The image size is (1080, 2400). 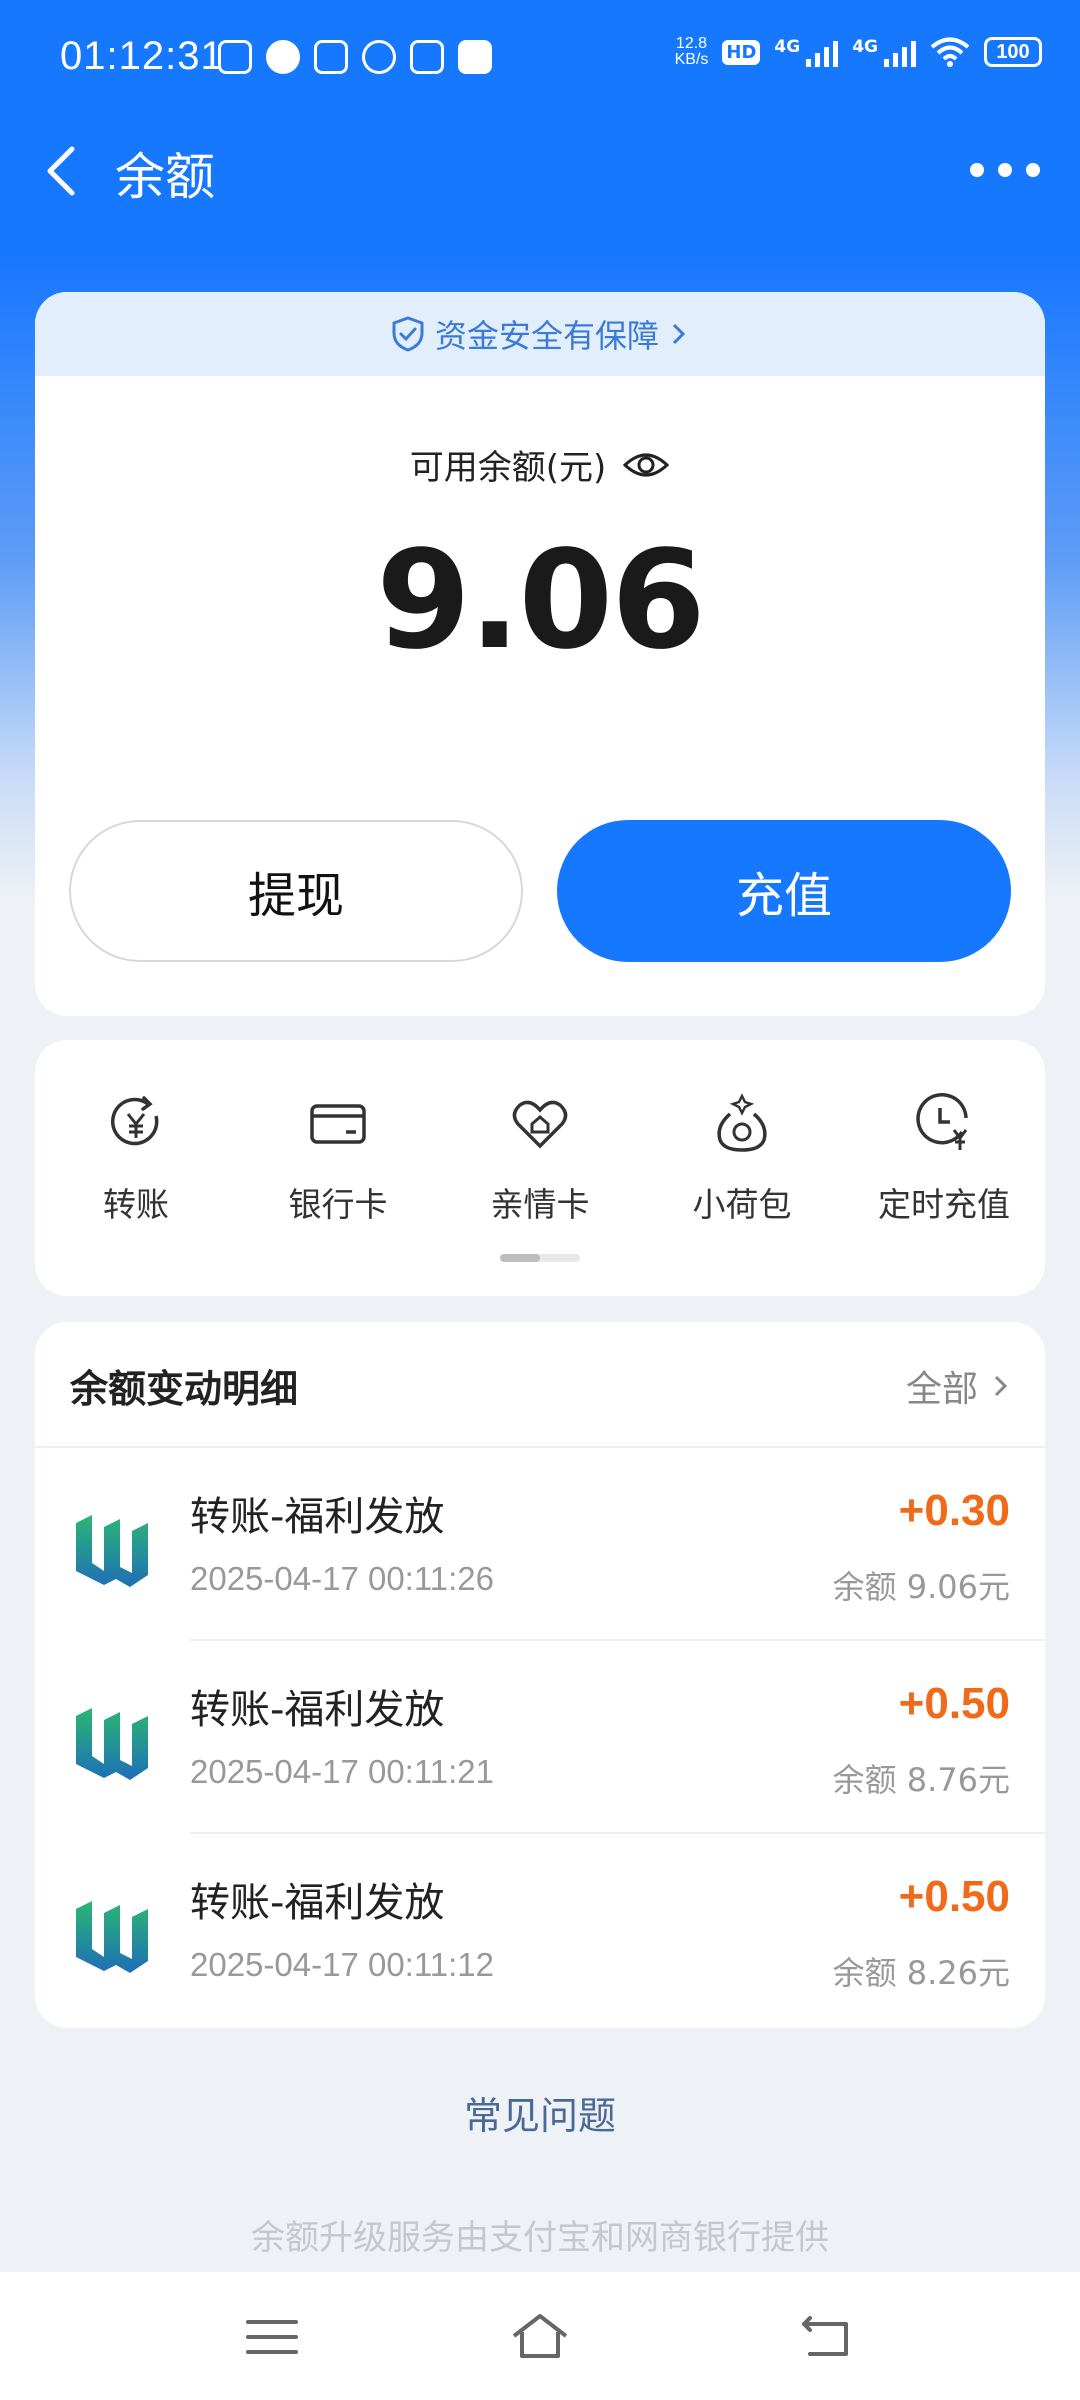 I want to click on menu-icon, so click(x=272, y=2337).